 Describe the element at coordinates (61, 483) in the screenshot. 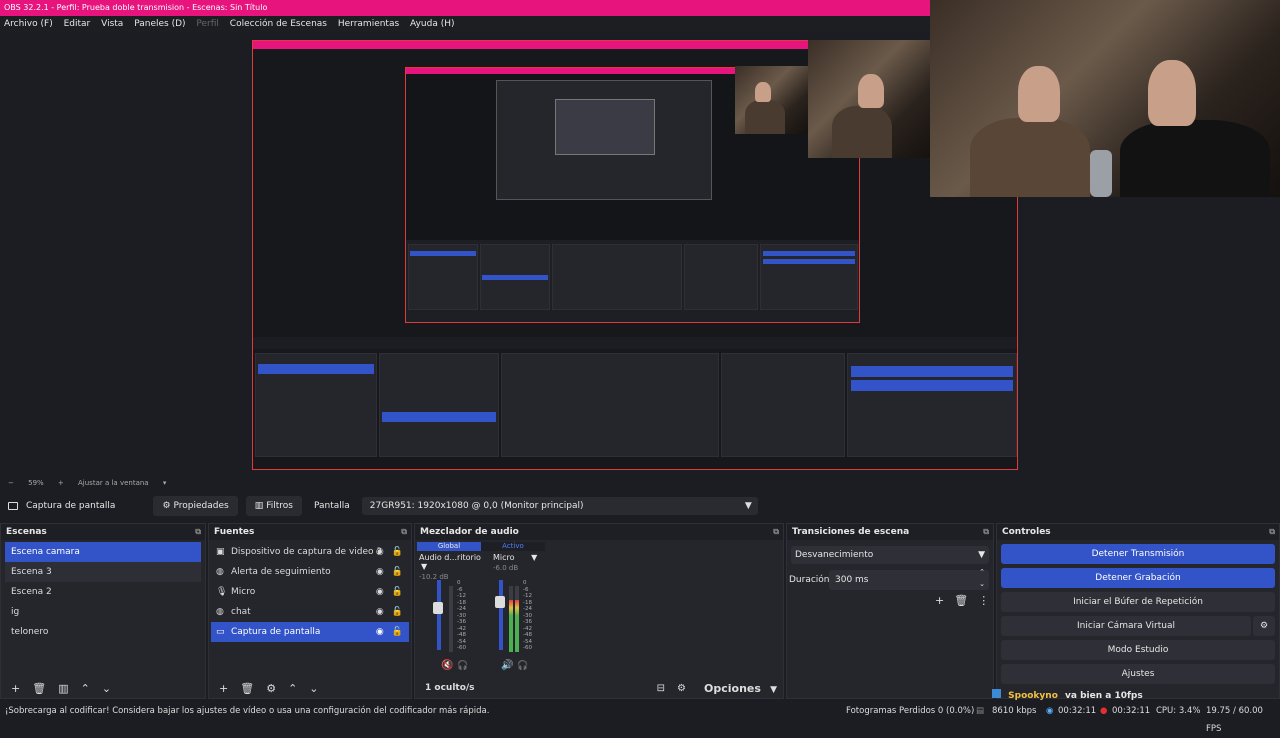

I see `zoom-in-button: +` at that location.